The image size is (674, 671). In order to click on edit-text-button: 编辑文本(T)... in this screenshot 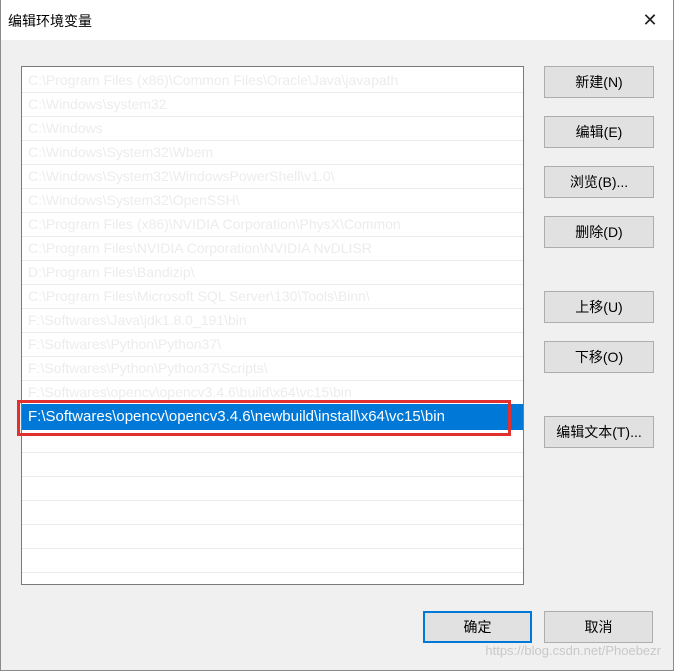, I will do `click(599, 432)`.